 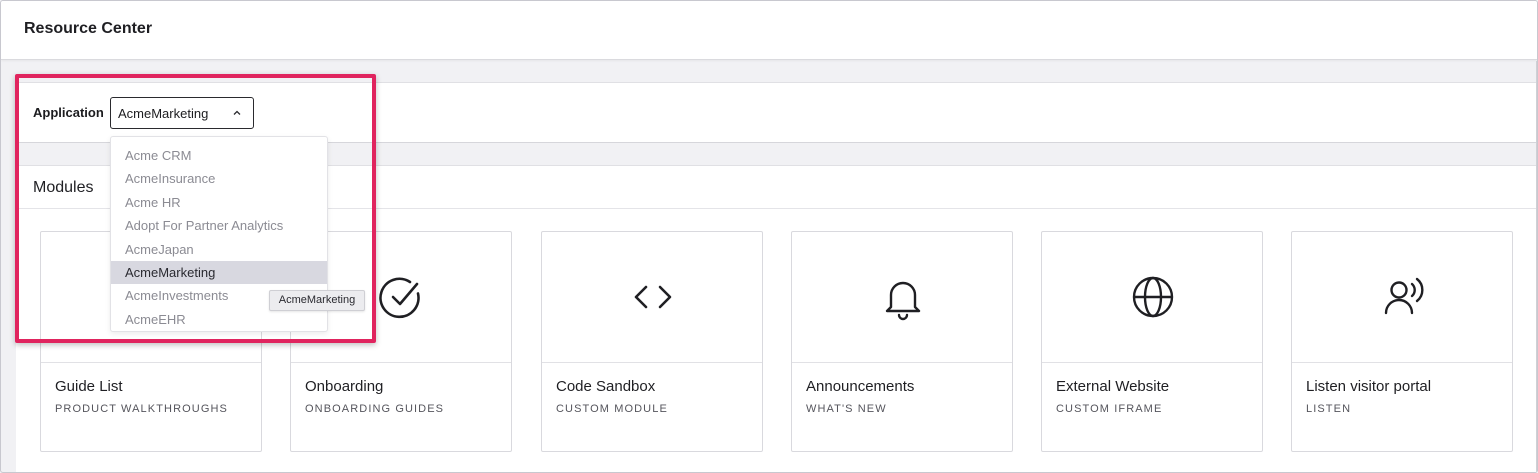 What do you see at coordinates (612, 409) in the screenshot?
I see `card-subtitle: CUSTOM MODULE` at bounding box center [612, 409].